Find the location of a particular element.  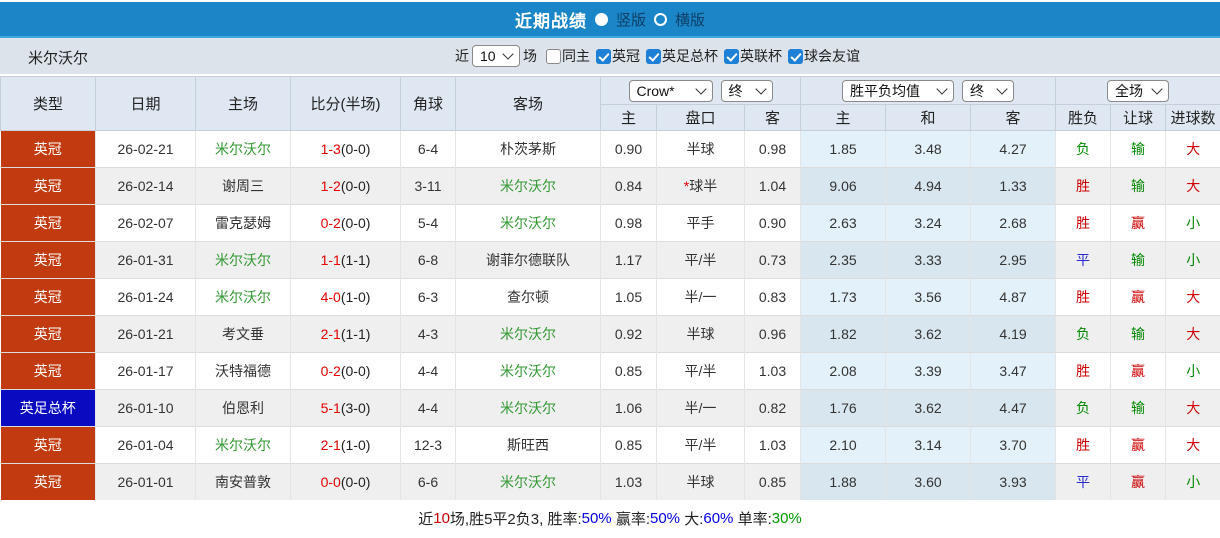

date-cell: 26-02-07 is located at coordinates (145, 223).